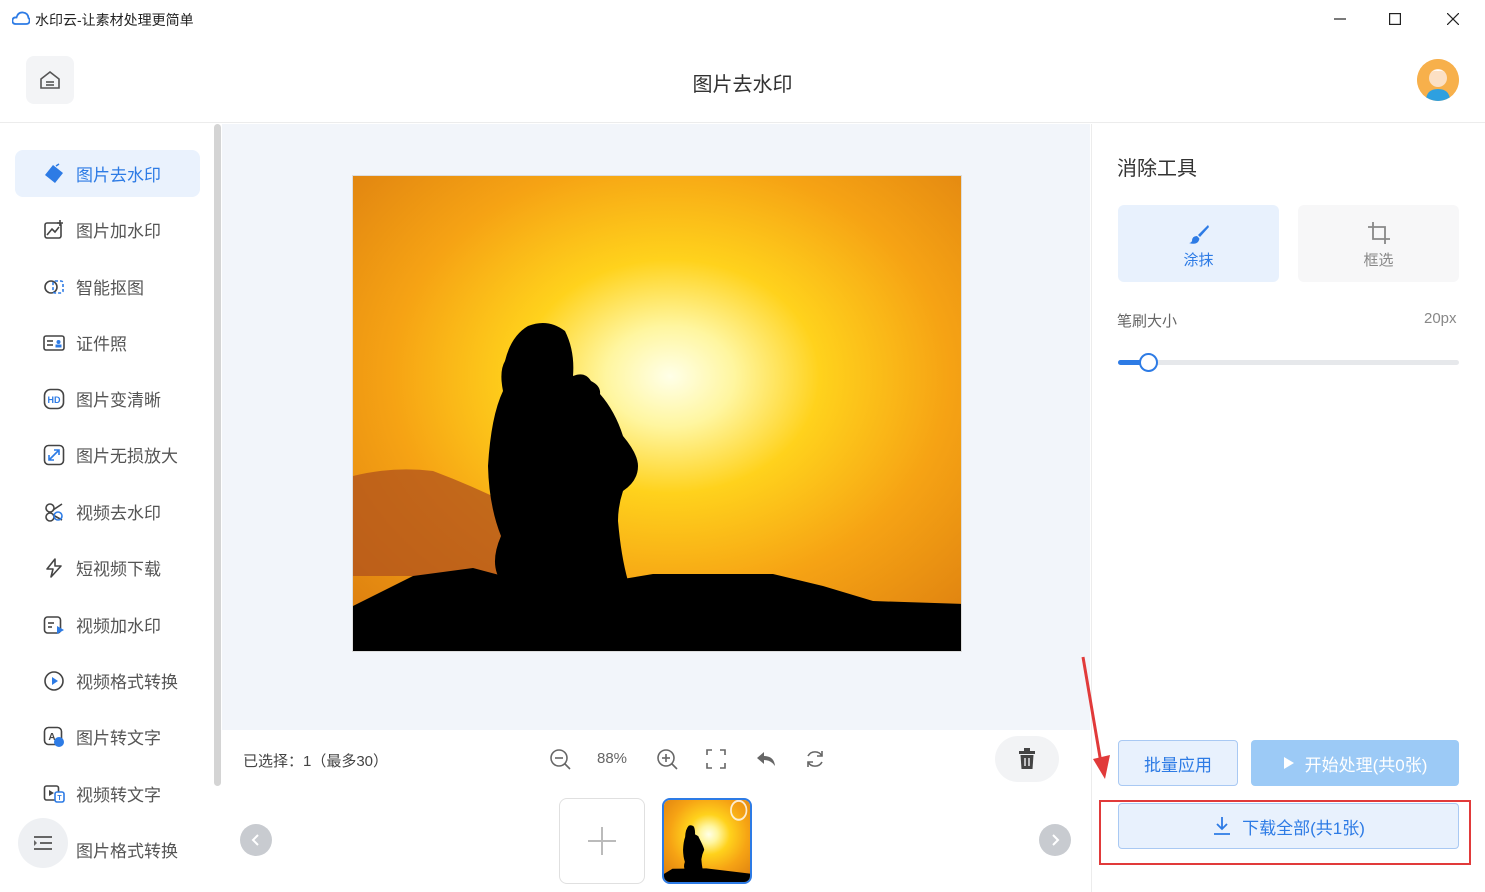 Image resolution: width=1485 pixels, height=892 pixels. I want to click on sidebar-item-label: 图片转文字, so click(118, 738).